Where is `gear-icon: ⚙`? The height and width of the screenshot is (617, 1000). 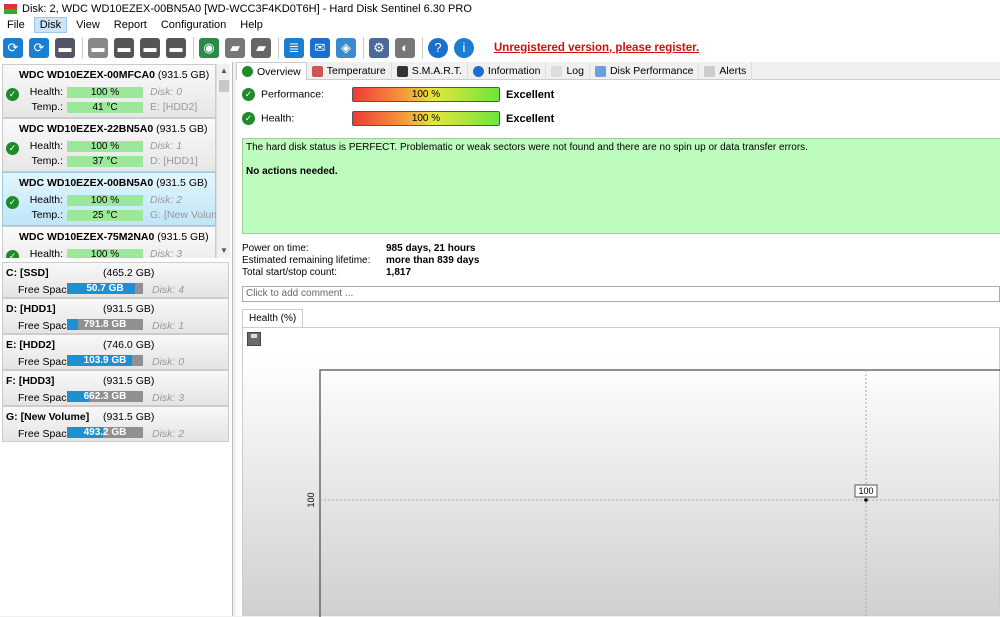 gear-icon: ⚙ is located at coordinates (379, 47).